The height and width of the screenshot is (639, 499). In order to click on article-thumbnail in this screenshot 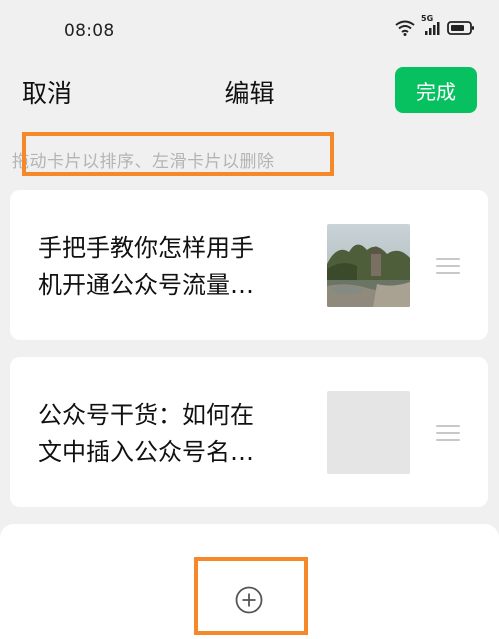, I will do `click(368, 265)`.